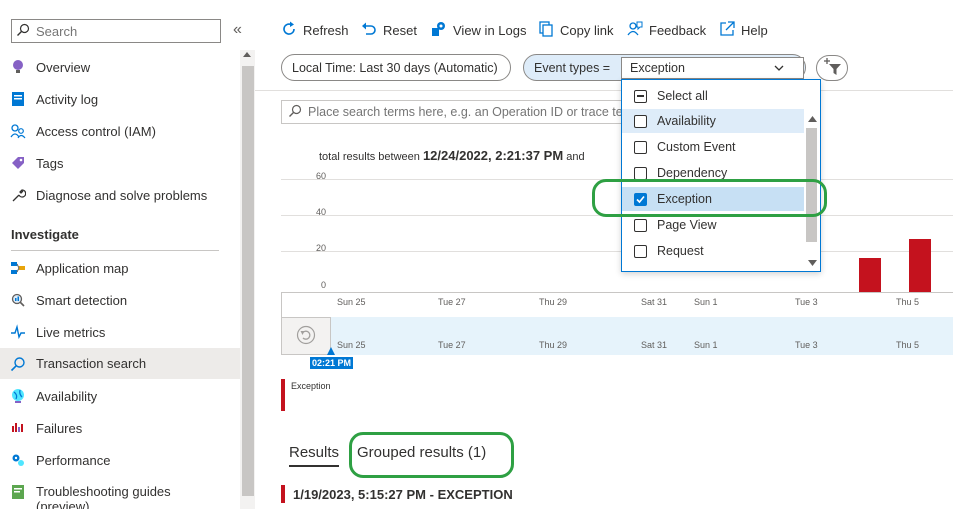  What do you see at coordinates (488, 112) in the screenshot?
I see `query-search-input` at bounding box center [488, 112].